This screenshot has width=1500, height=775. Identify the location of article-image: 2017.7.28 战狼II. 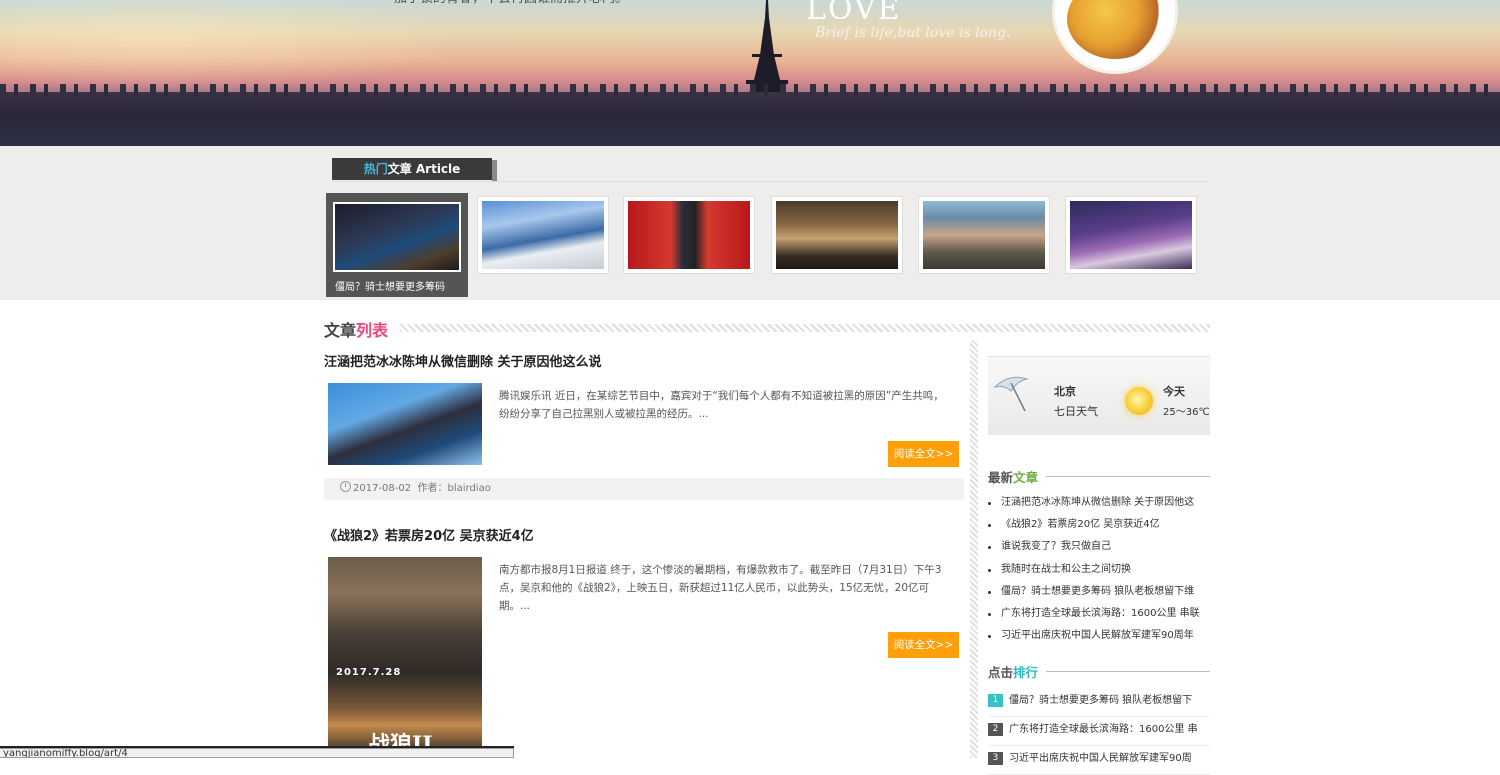
(405, 657).